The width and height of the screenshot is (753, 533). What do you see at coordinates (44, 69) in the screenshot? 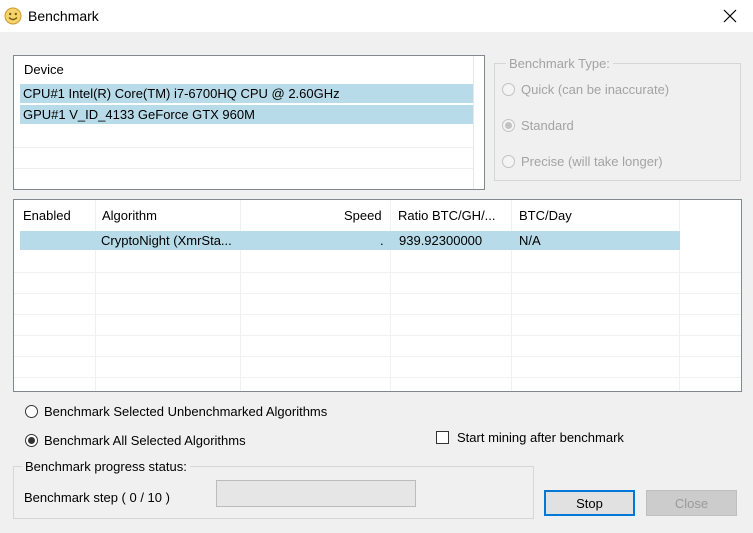
I see `device-column-header: Device` at bounding box center [44, 69].